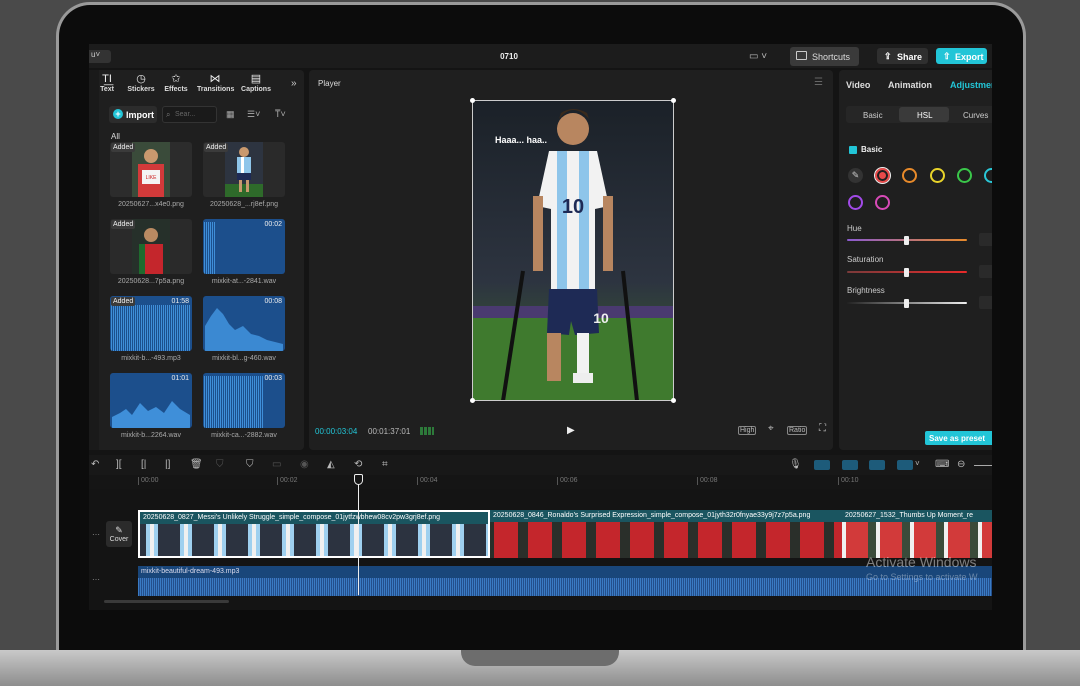  I want to click on fullscreen-icon: ⛶, so click(822, 428).